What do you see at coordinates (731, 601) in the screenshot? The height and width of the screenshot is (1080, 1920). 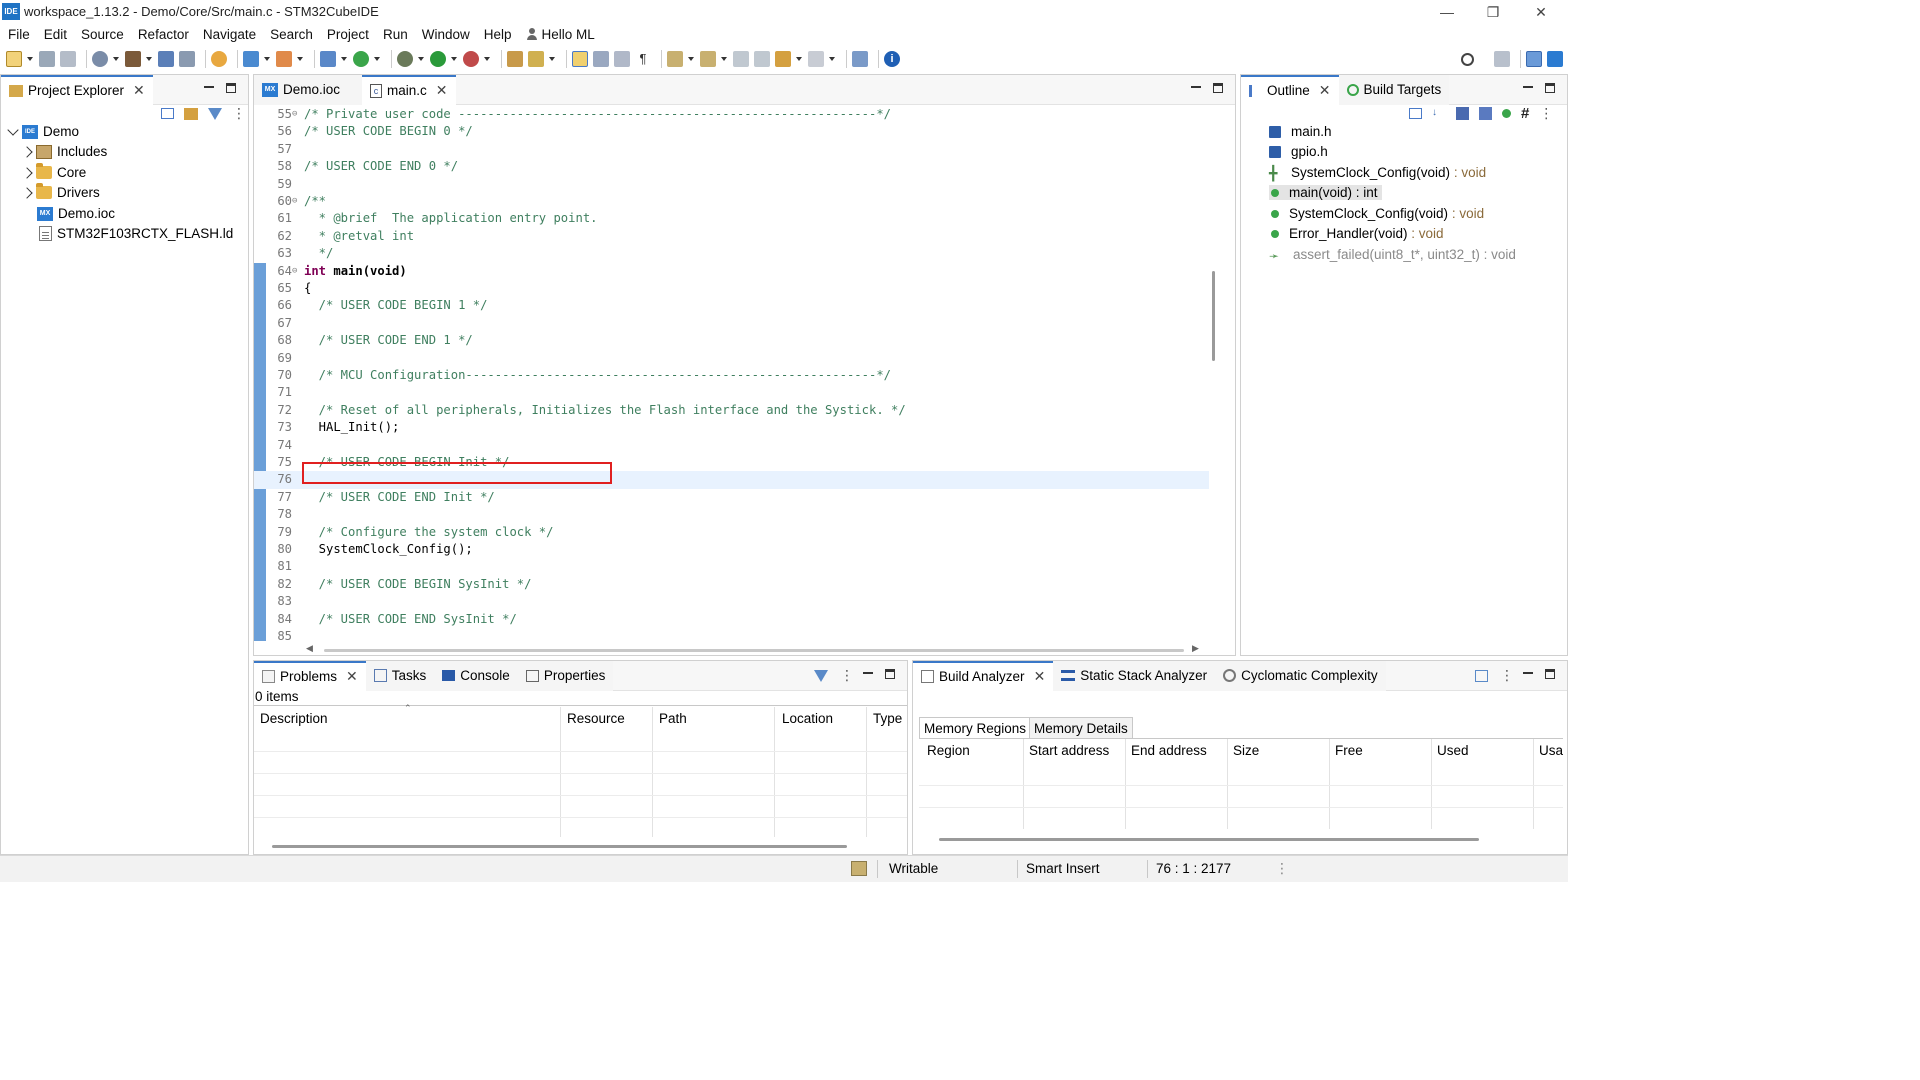 I see `code-line: 83` at bounding box center [731, 601].